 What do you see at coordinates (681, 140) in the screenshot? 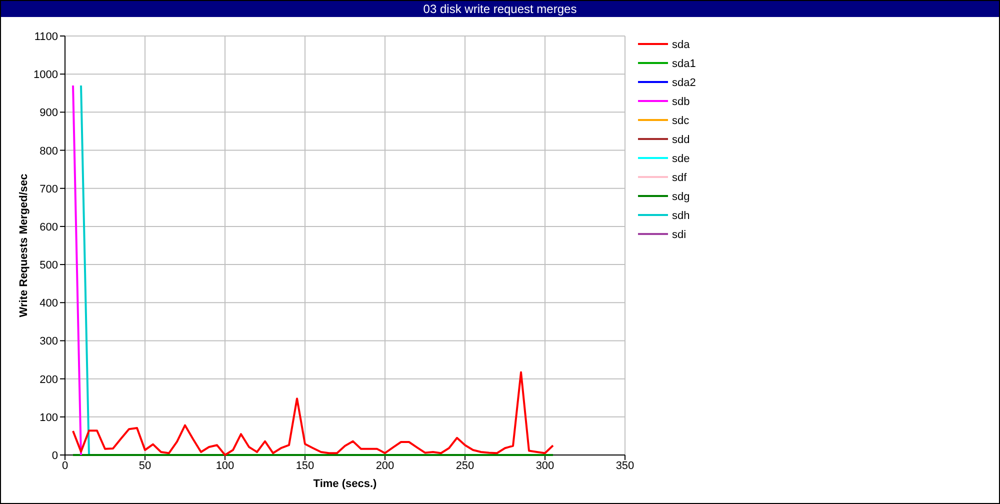
I see `legend-label: sdd` at bounding box center [681, 140].